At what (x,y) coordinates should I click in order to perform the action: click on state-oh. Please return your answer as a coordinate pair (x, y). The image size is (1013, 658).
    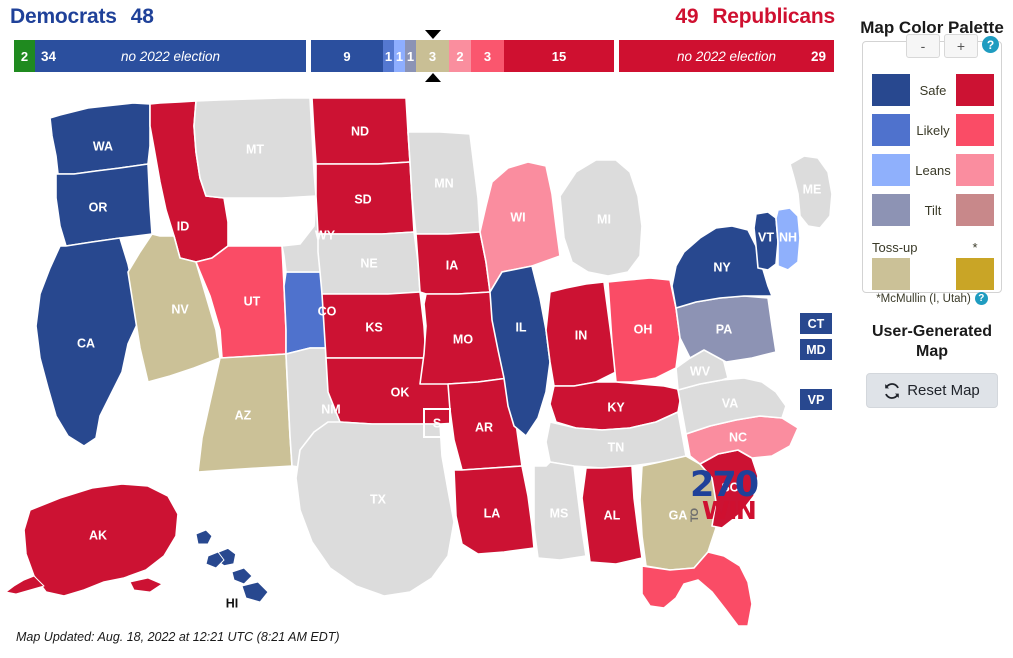
    Looking at the image, I should click on (644, 330).